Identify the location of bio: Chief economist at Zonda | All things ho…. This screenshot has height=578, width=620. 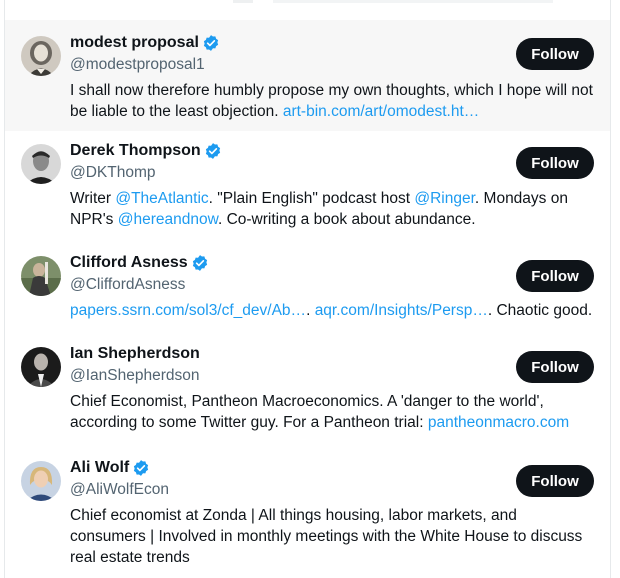
(332, 536).